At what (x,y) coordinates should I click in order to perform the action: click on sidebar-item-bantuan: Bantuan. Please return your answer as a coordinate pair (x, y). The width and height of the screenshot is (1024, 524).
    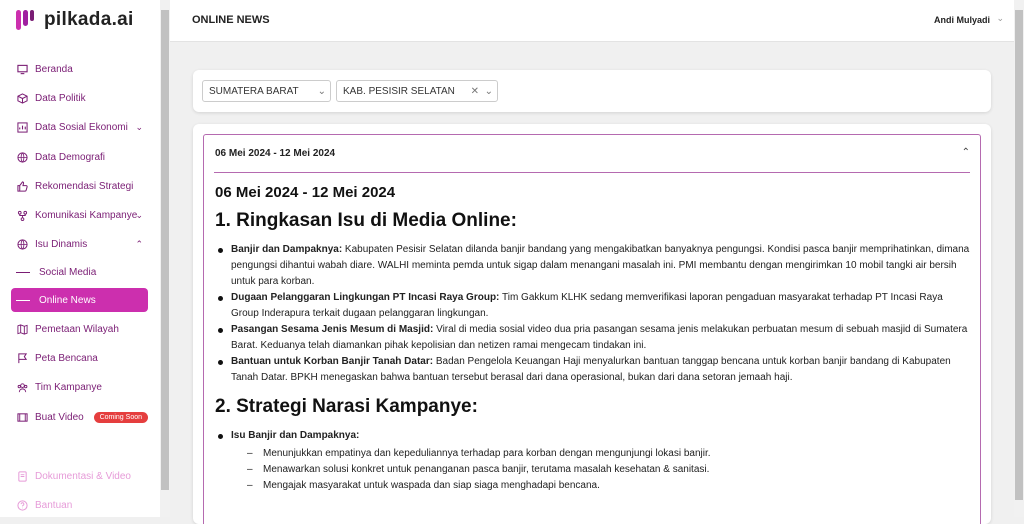
    Looking at the image, I should click on (79, 505).